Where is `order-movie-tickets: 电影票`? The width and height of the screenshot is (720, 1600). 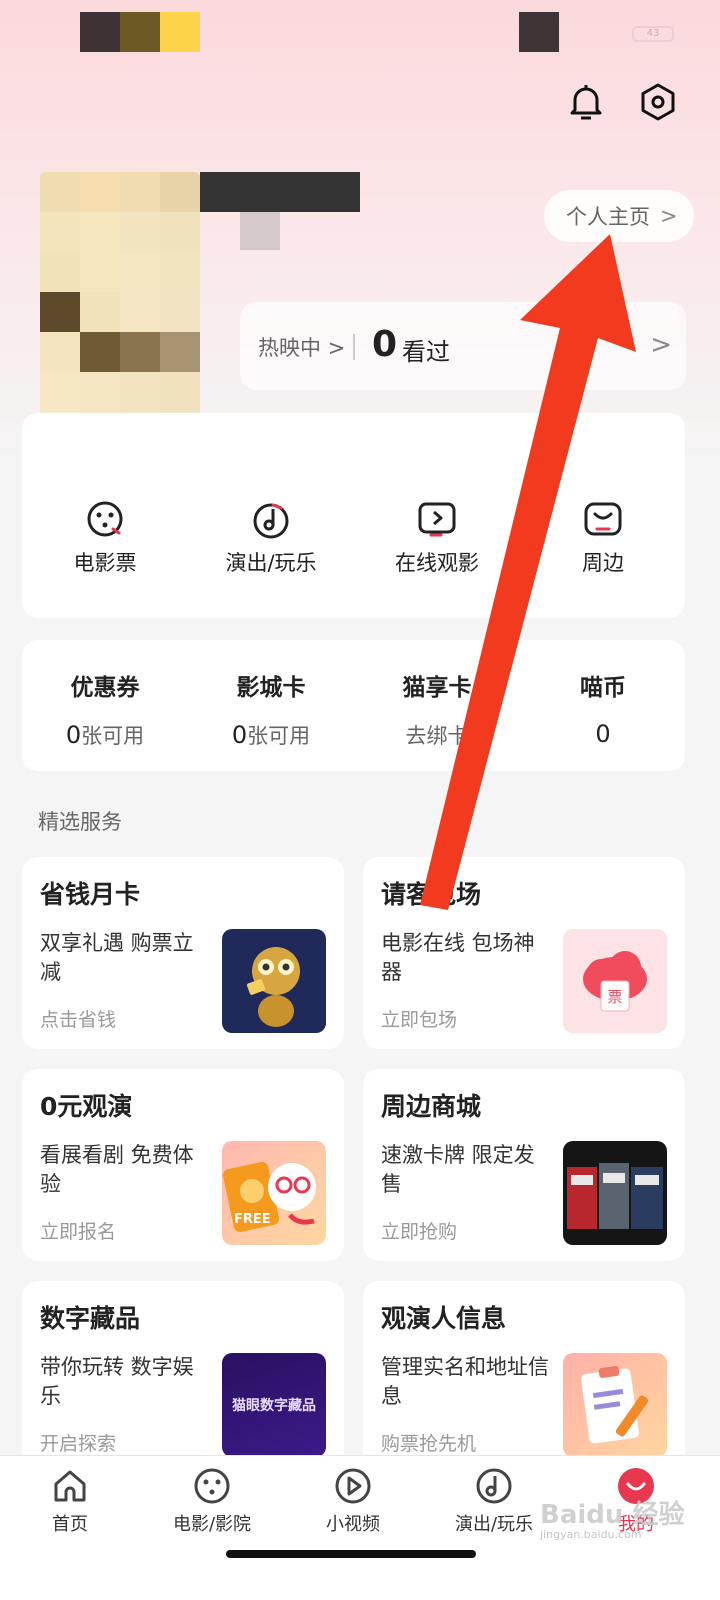
order-movie-tickets: 电影票 is located at coordinates (105, 538).